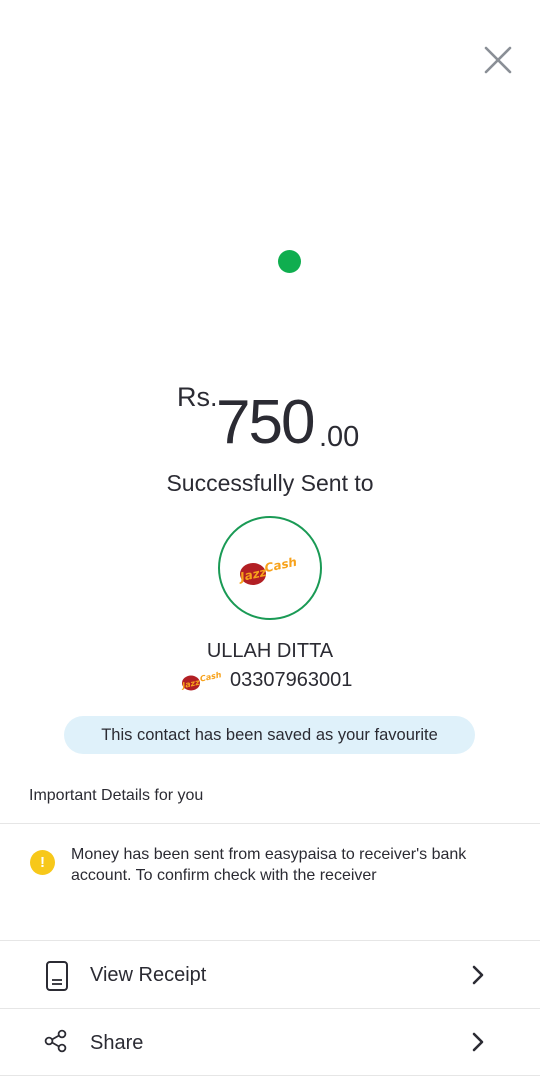 The height and width of the screenshot is (1077, 540). What do you see at coordinates (291, 679) in the screenshot?
I see `recipient-number: 03307963001` at bounding box center [291, 679].